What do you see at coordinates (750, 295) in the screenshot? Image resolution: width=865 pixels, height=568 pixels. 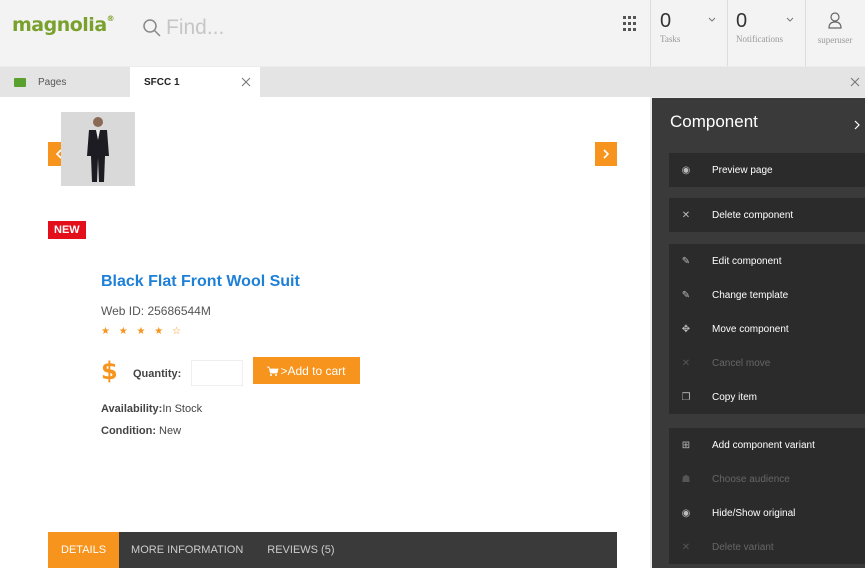 I see `panel-action-label: Change template` at bounding box center [750, 295].